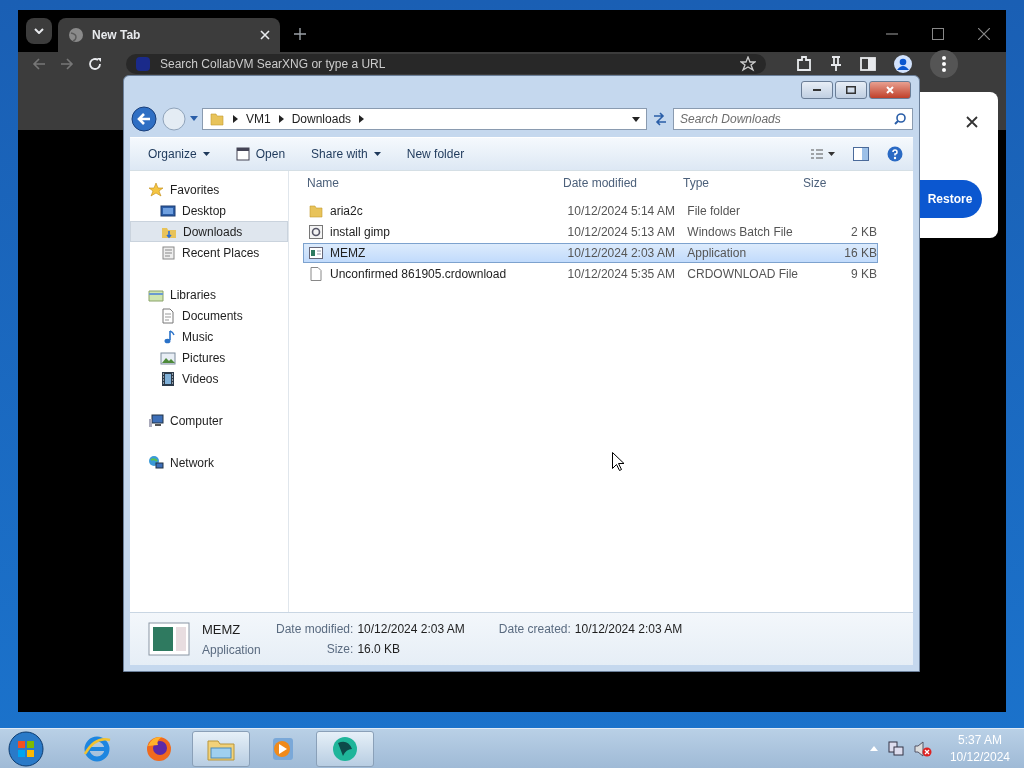 The width and height of the screenshot is (1024, 768). I want to click on document-icon, so click(168, 315).